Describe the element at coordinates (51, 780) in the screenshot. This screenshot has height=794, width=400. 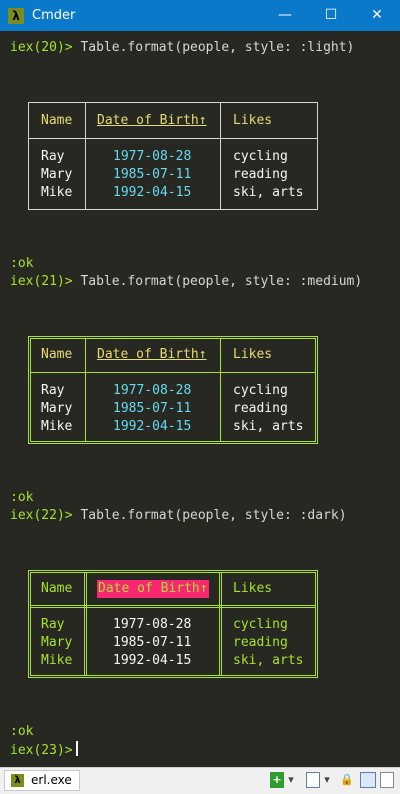
I see `tab-label: erl.exe` at that location.